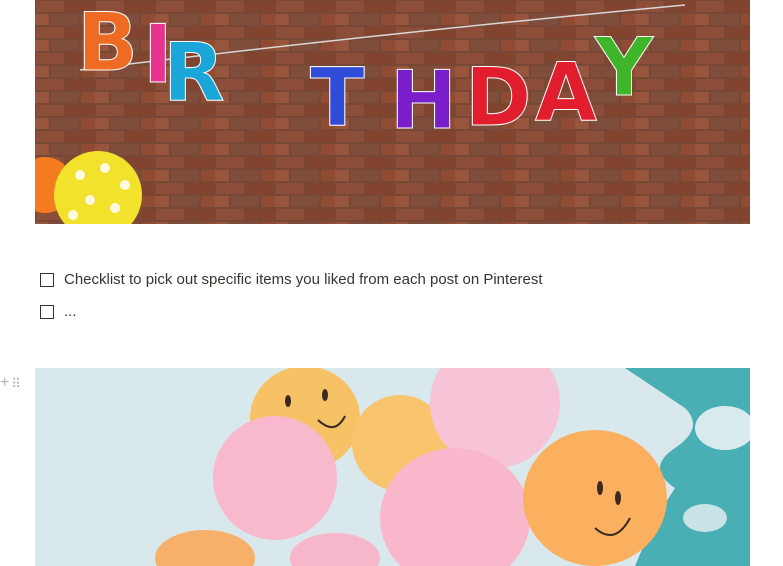 This screenshot has width=783, height=566. Describe the element at coordinates (10, 383) in the screenshot. I see `block-handle: + ⠿` at that location.